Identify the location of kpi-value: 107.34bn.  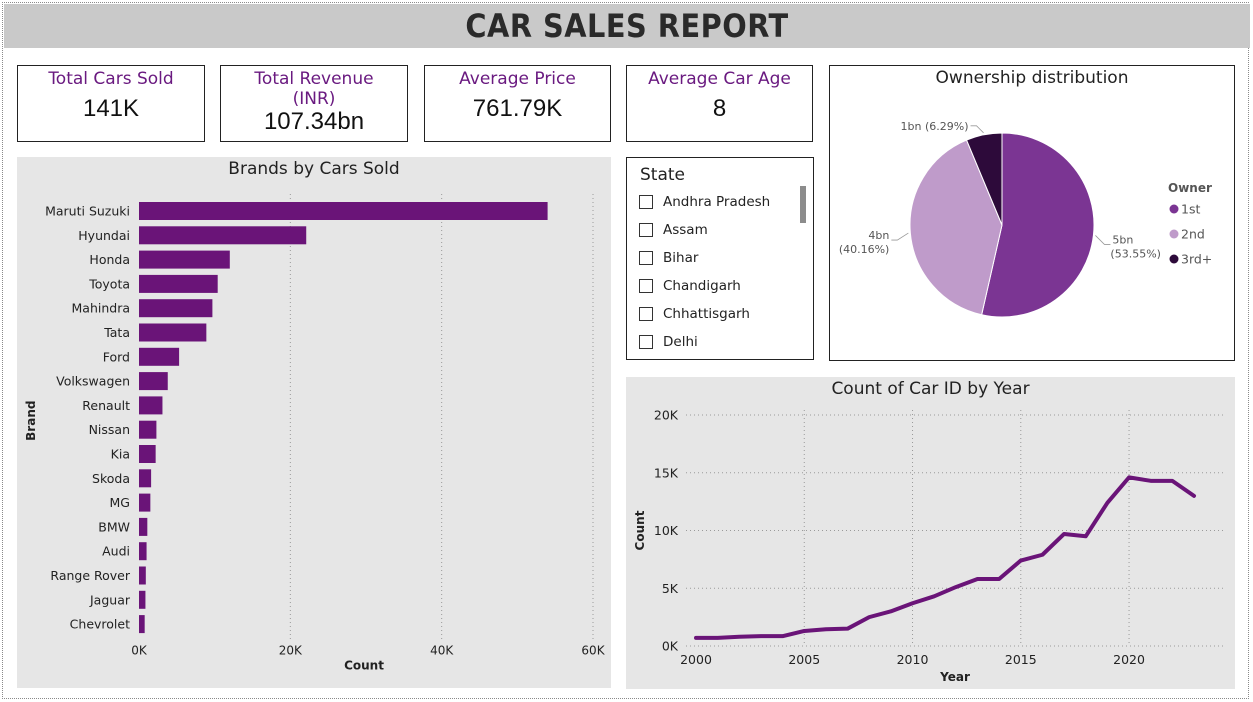
(314, 121).